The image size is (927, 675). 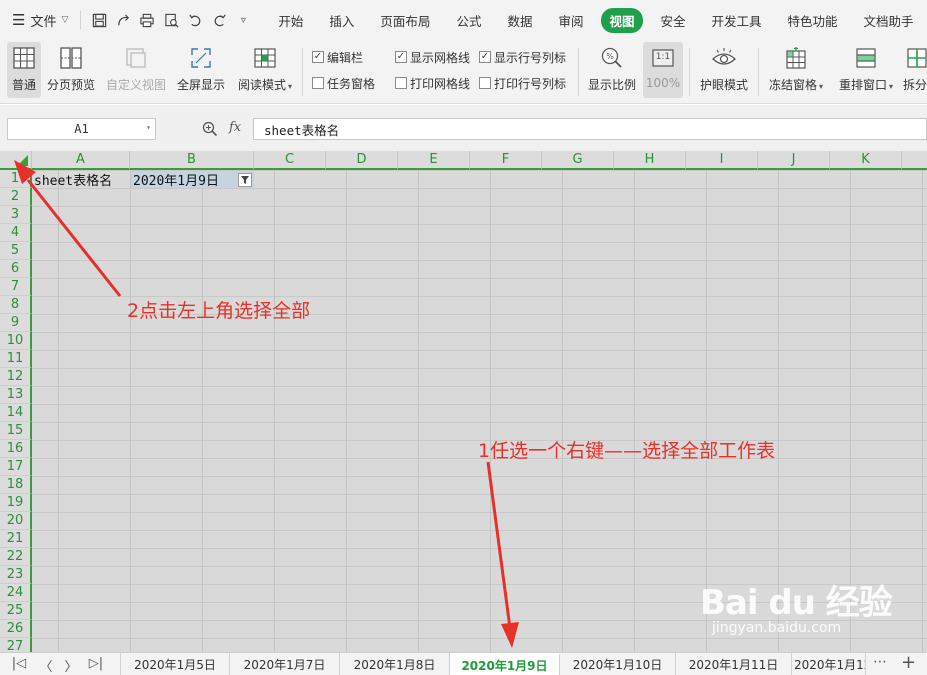 What do you see at coordinates (908, 662) in the screenshot?
I see `add-sheet-icon: +` at bounding box center [908, 662].